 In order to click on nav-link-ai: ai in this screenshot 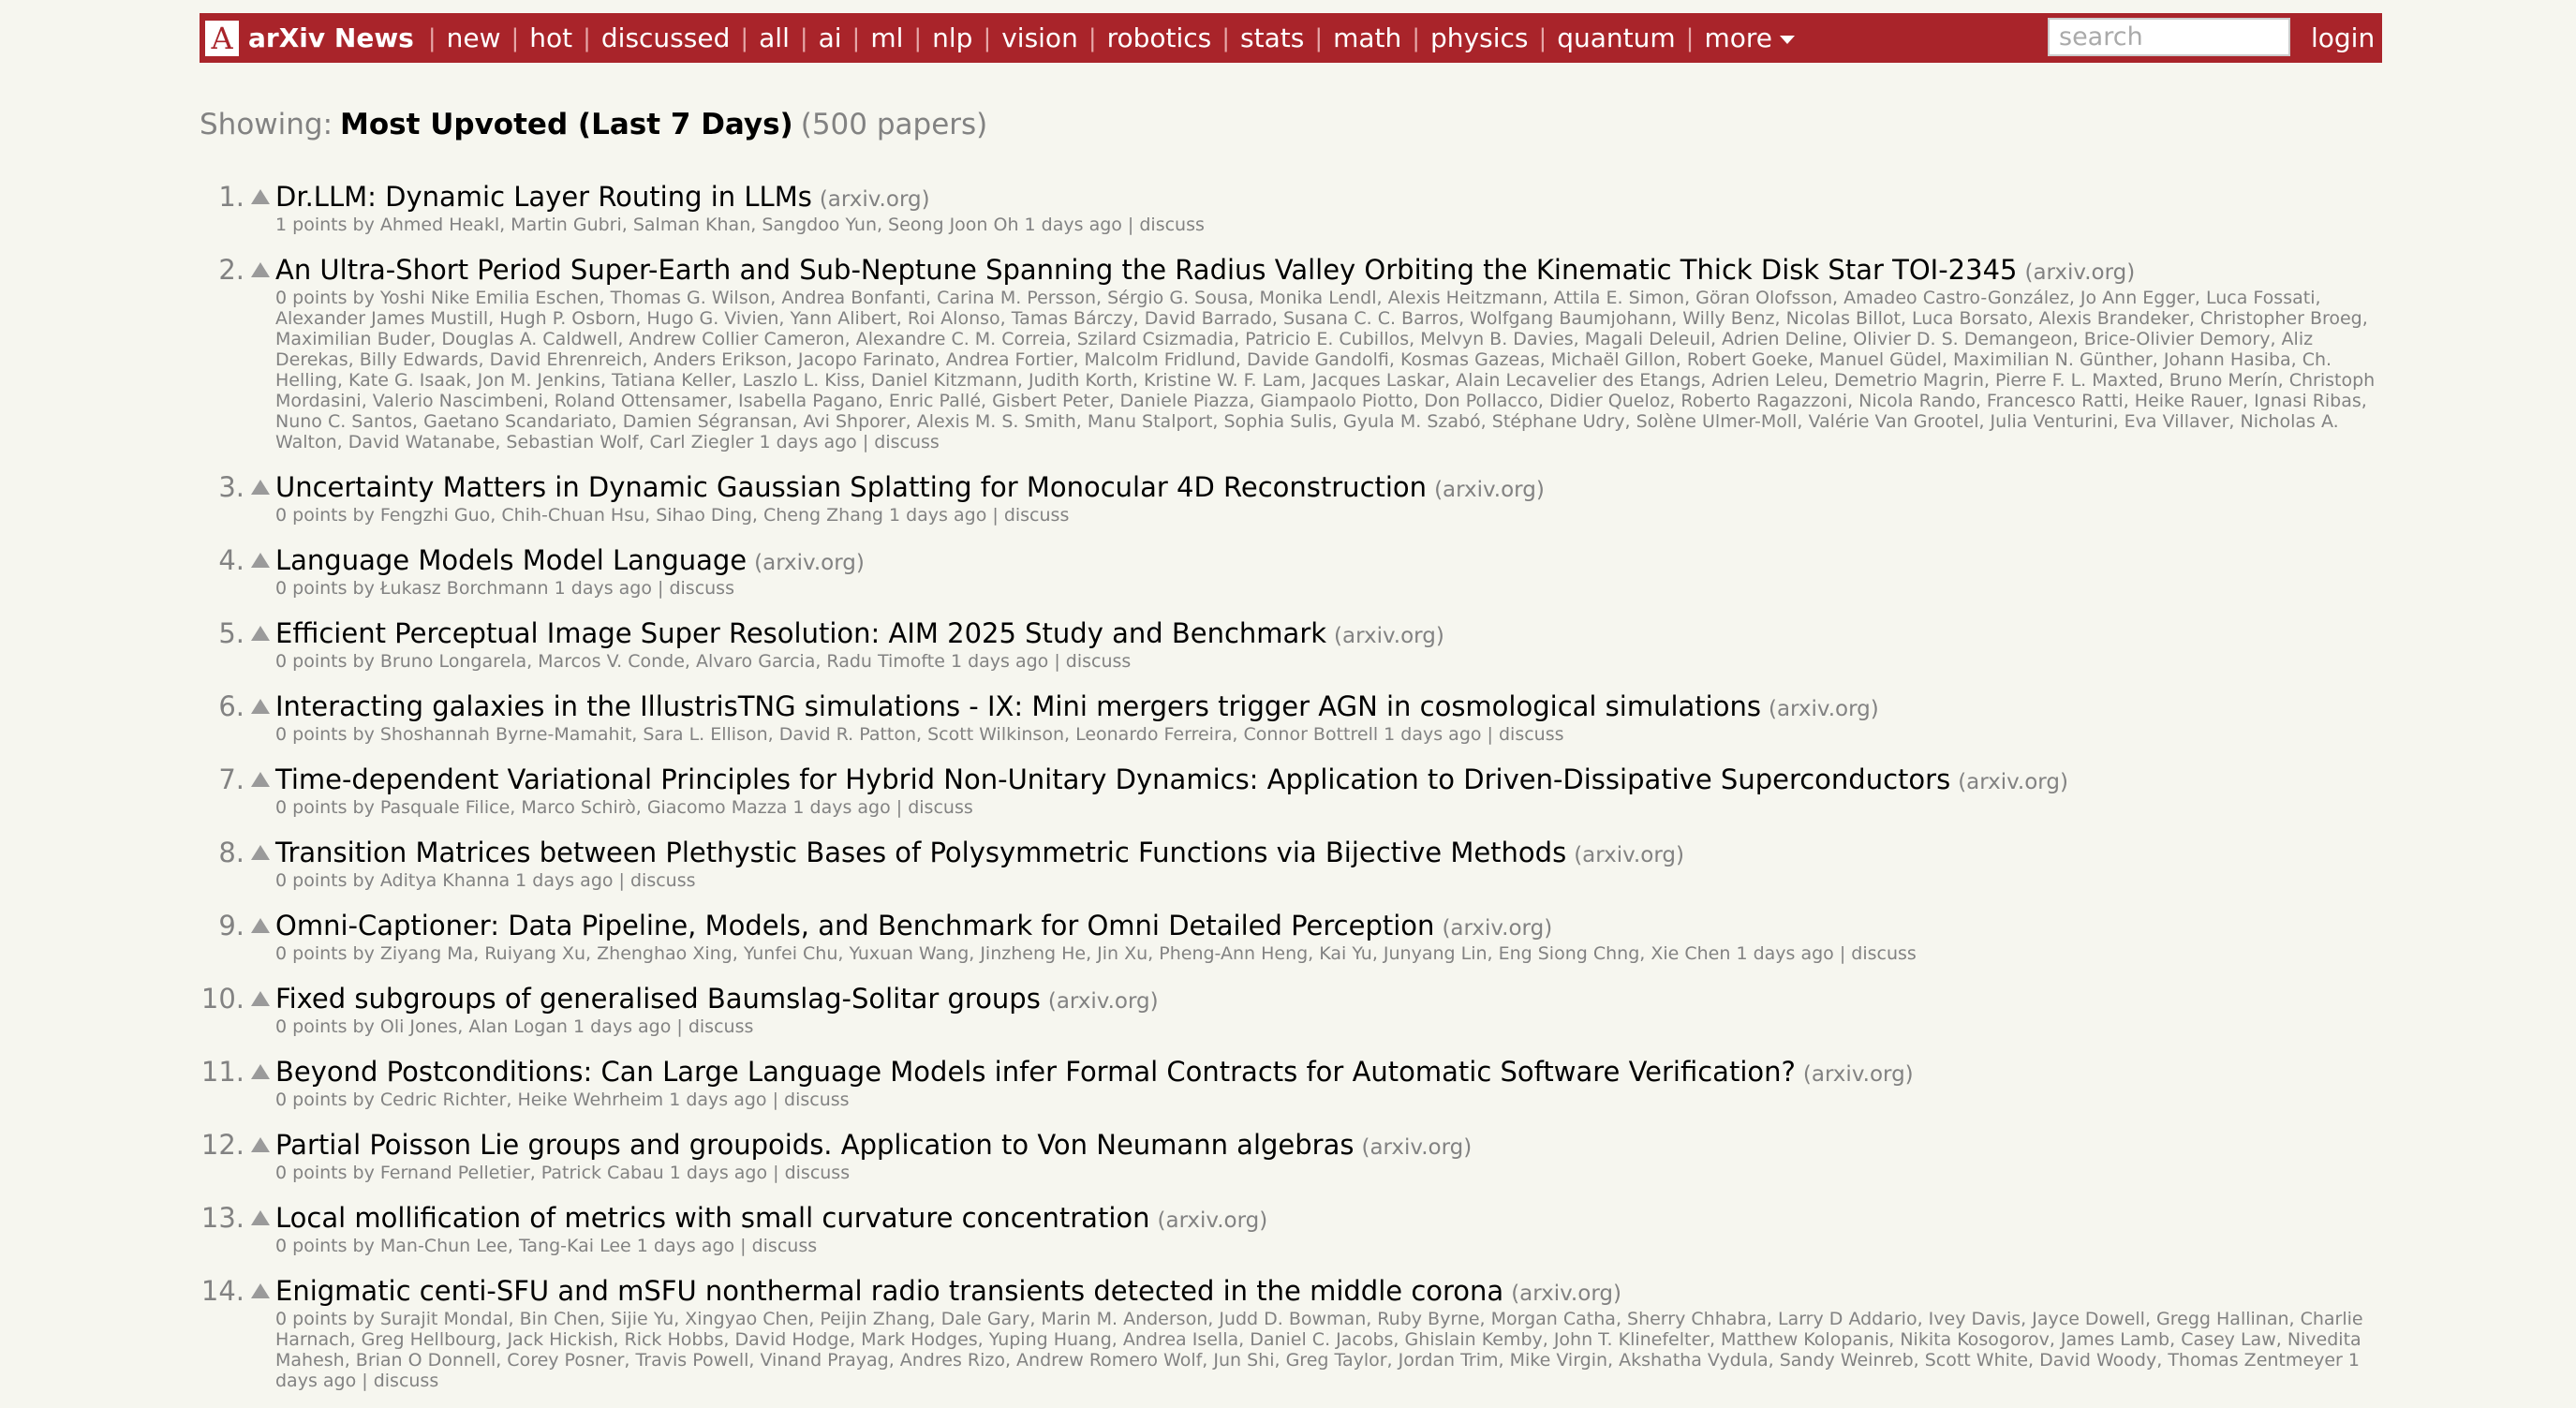, I will do `click(830, 37)`.